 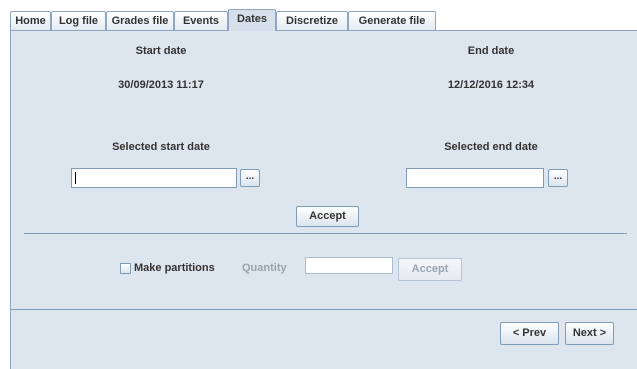 What do you see at coordinates (491, 51) in the screenshot?
I see `end-date-label: End date` at bounding box center [491, 51].